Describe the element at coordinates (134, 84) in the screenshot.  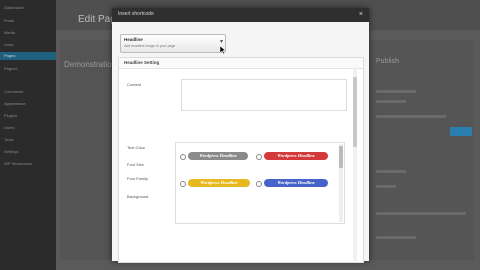
I see `content-label: Content` at that location.